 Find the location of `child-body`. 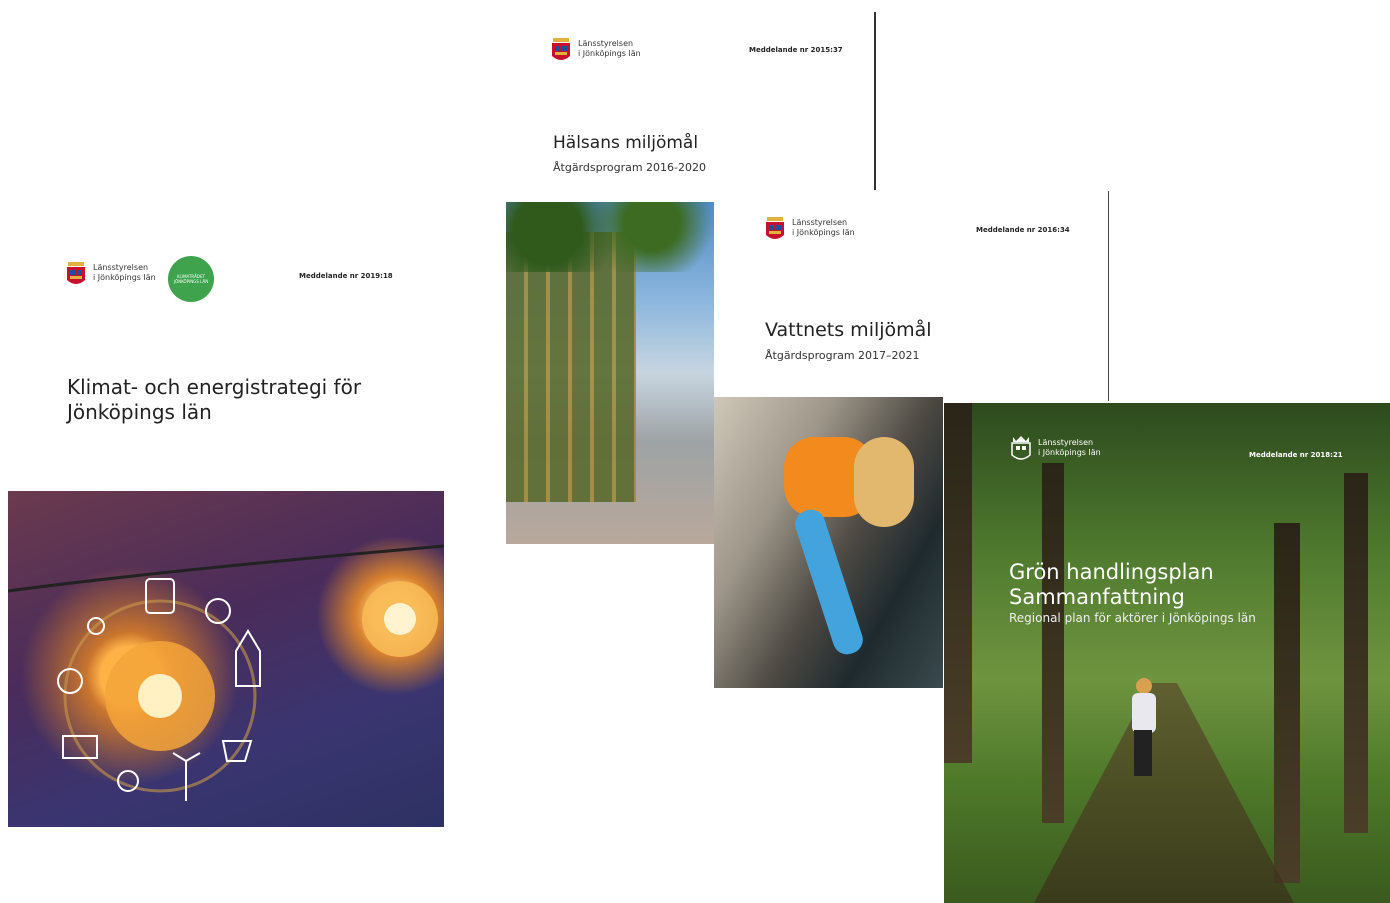

child-body is located at coordinates (1144, 713).